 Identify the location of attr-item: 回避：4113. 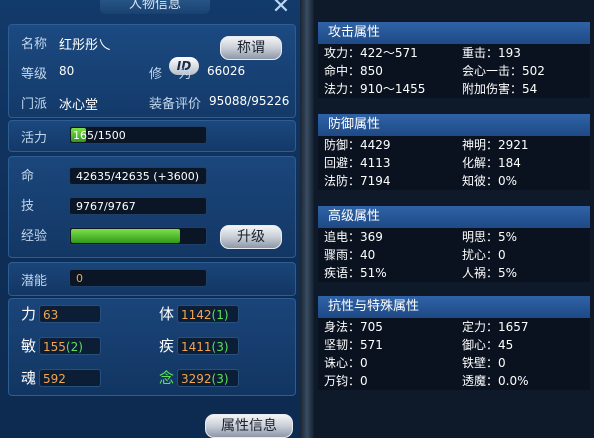
(357, 163).